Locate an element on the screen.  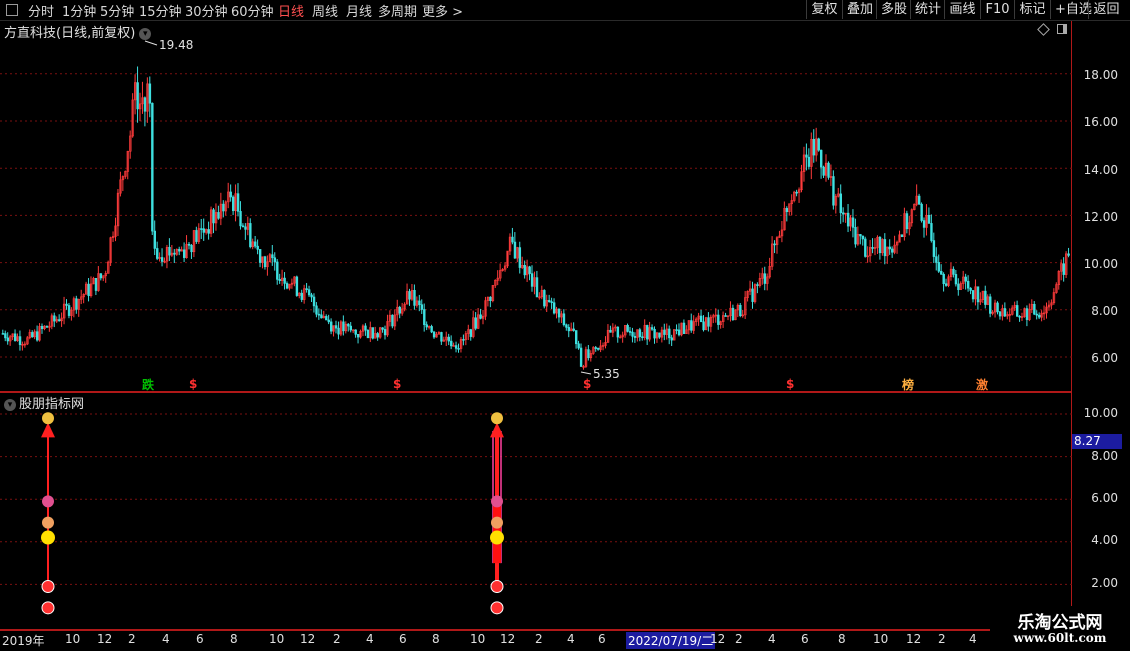
current-value-badge: 8.27 is located at coordinates (1097, 441).